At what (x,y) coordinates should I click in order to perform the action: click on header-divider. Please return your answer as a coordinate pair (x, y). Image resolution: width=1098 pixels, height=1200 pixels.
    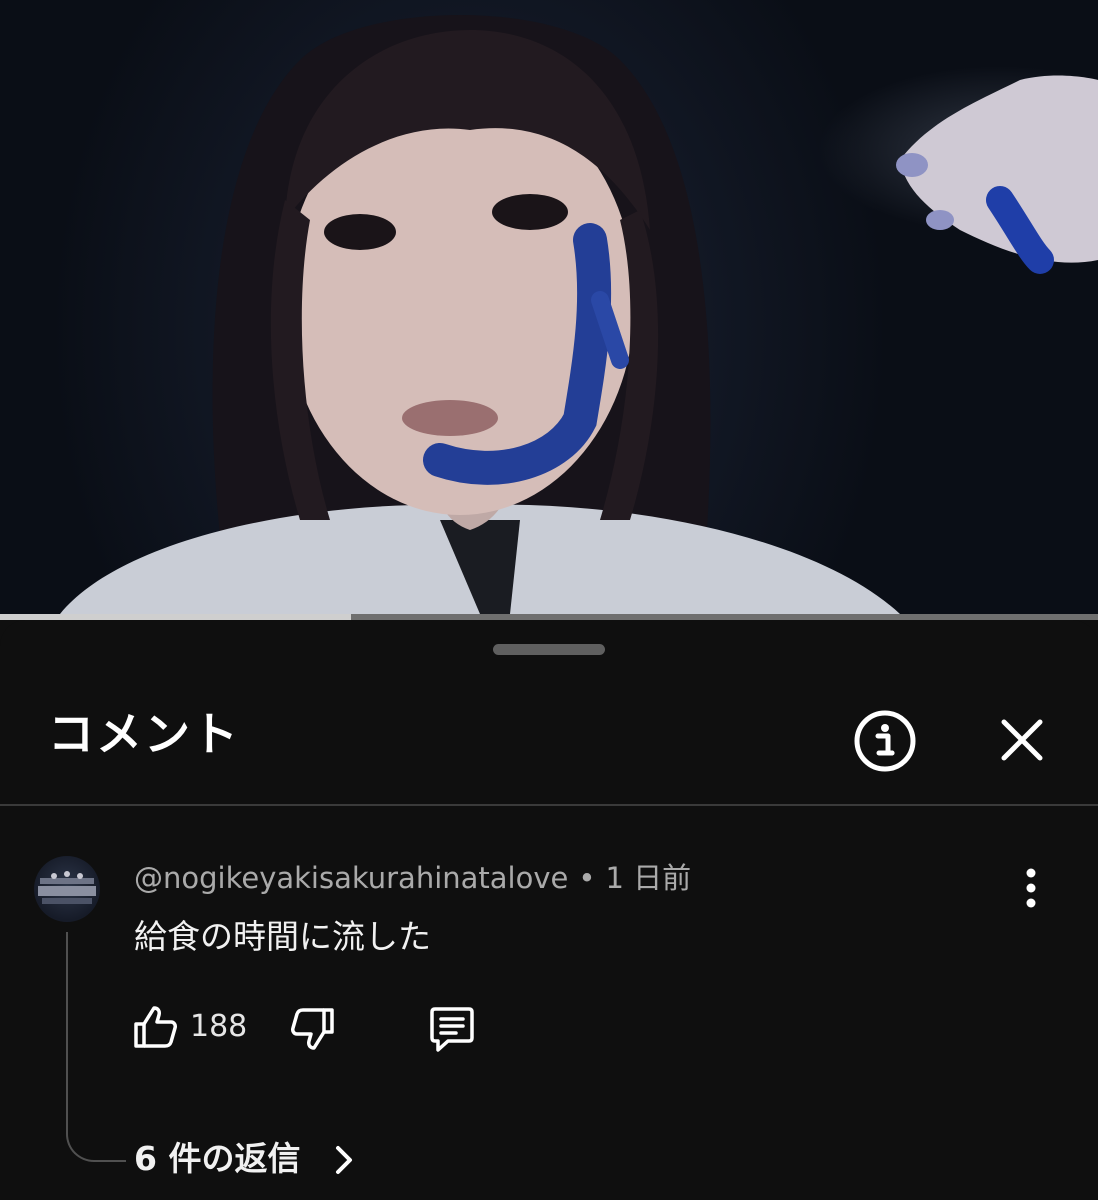
    Looking at the image, I should click on (549, 805).